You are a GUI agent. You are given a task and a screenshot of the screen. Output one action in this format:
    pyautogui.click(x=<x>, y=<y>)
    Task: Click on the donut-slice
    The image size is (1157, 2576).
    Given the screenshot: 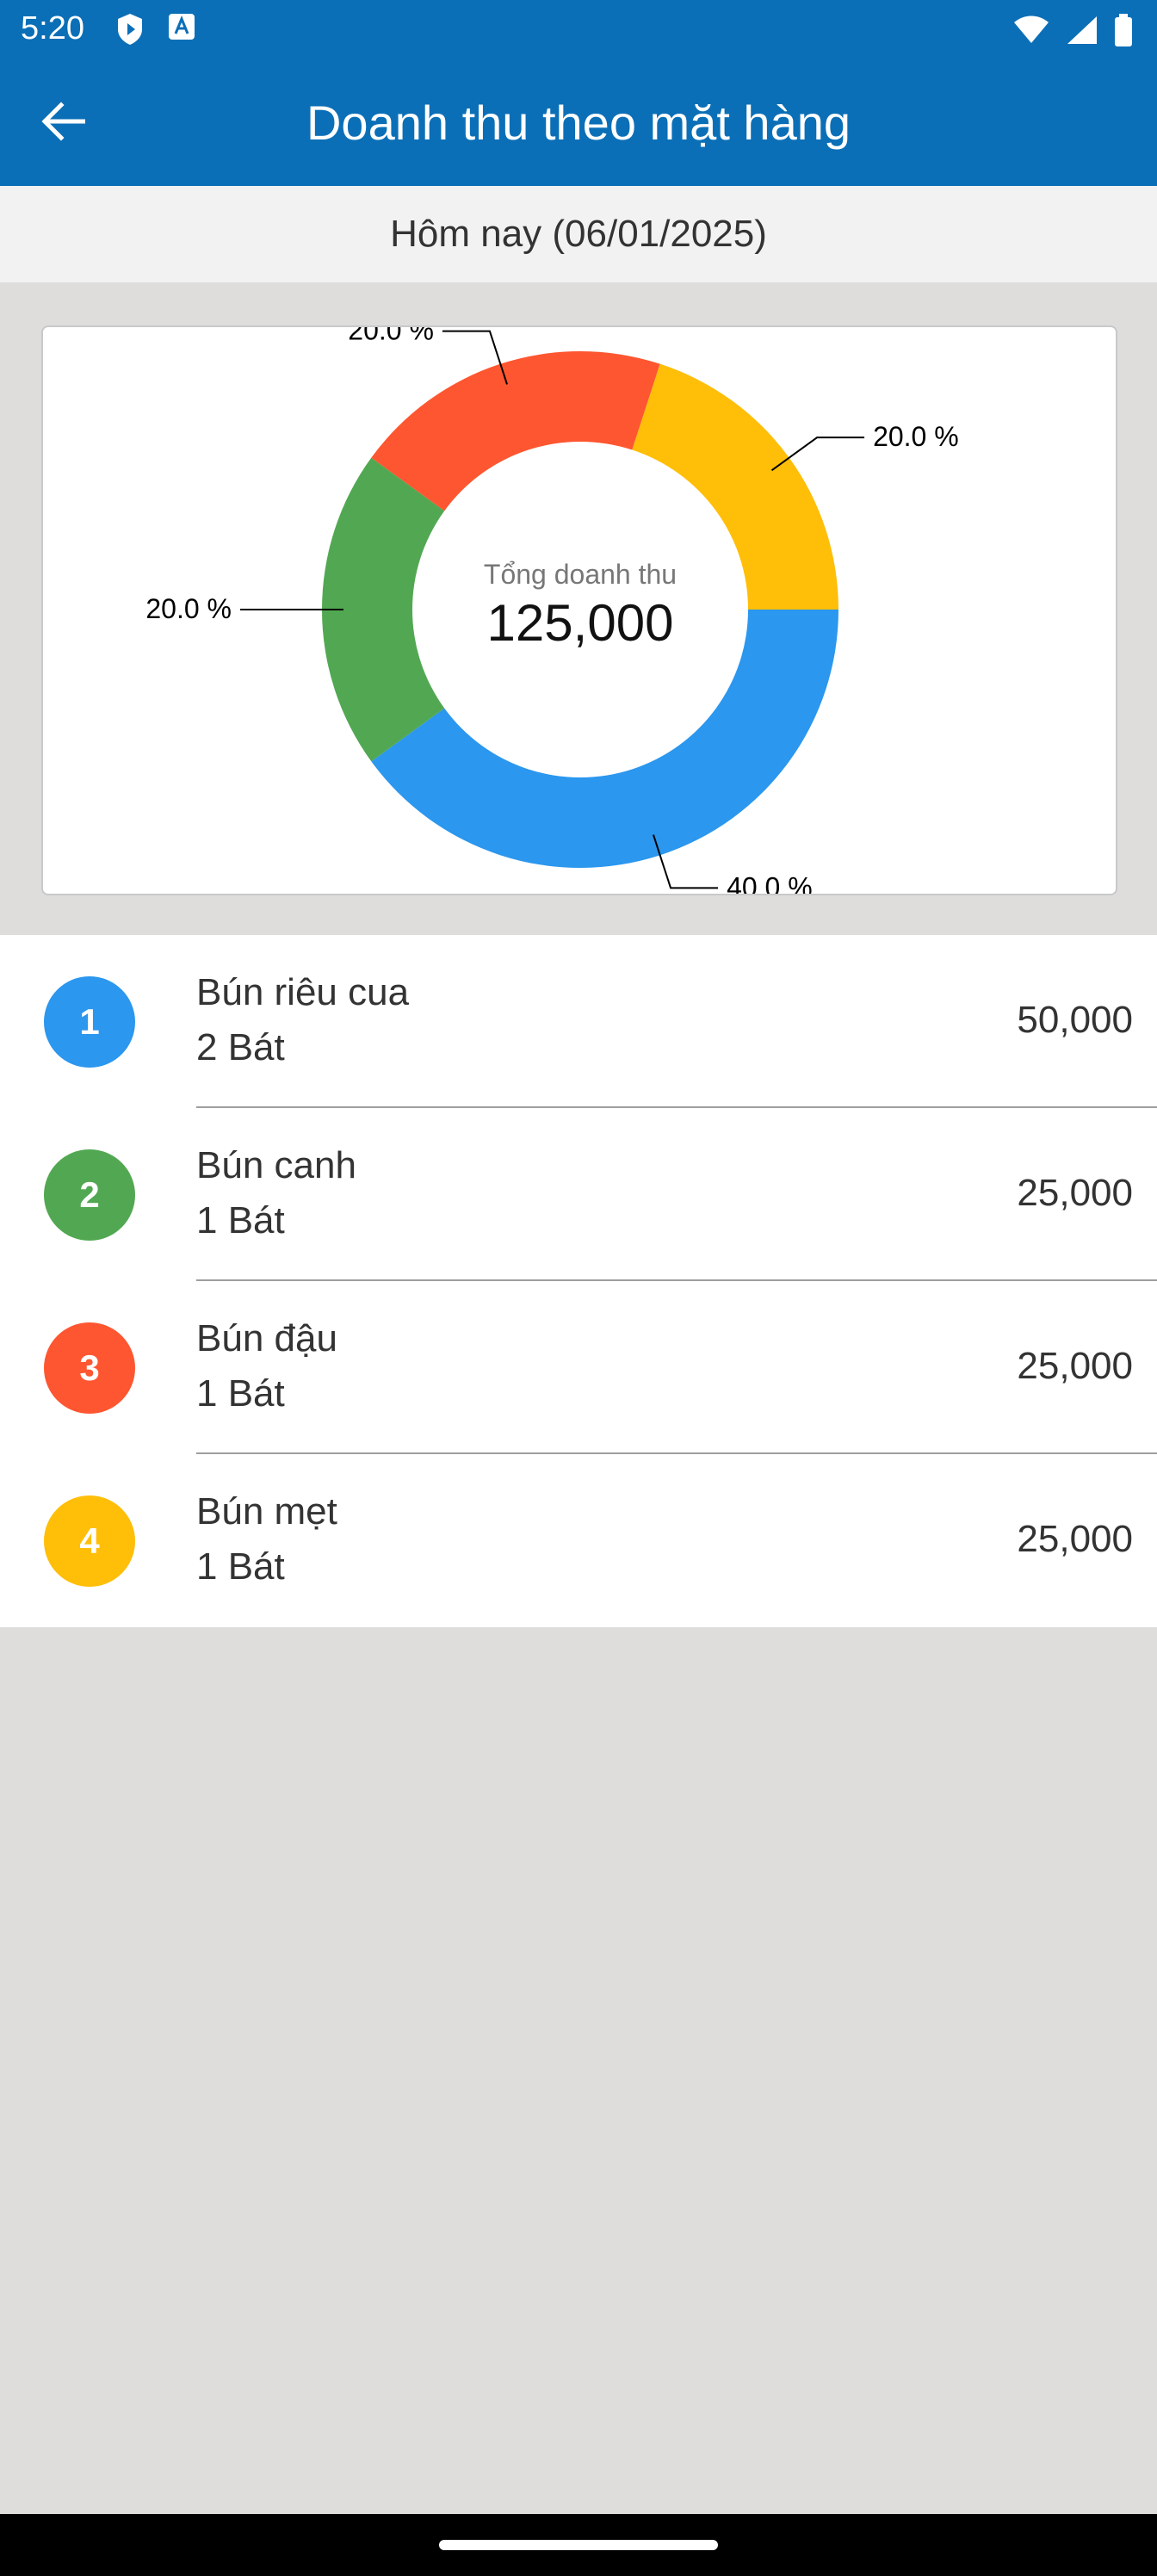 What is the action you would take?
    pyautogui.click(x=515, y=431)
    